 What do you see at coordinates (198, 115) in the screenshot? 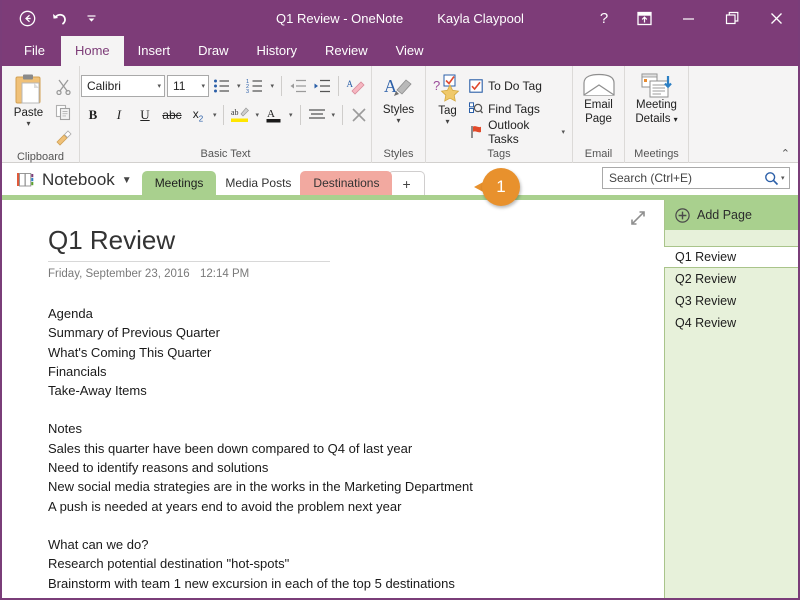
I see `subscript-button: x2` at bounding box center [198, 115].